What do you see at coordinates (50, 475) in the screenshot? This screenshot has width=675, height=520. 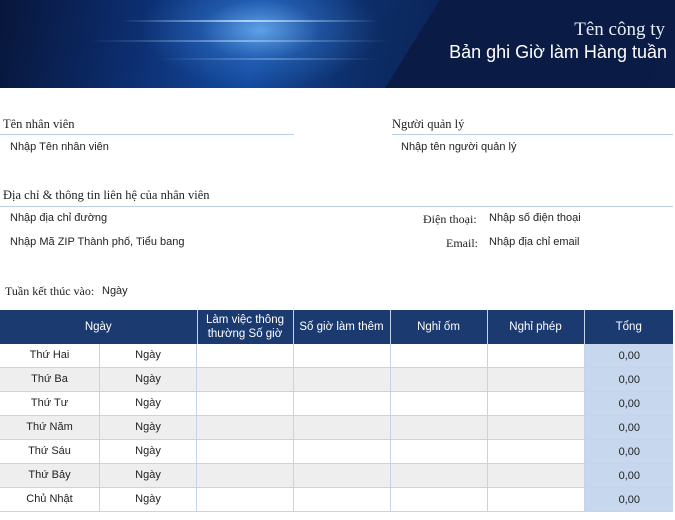 I see `day-cell: Thứ Bảy` at bounding box center [50, 475].